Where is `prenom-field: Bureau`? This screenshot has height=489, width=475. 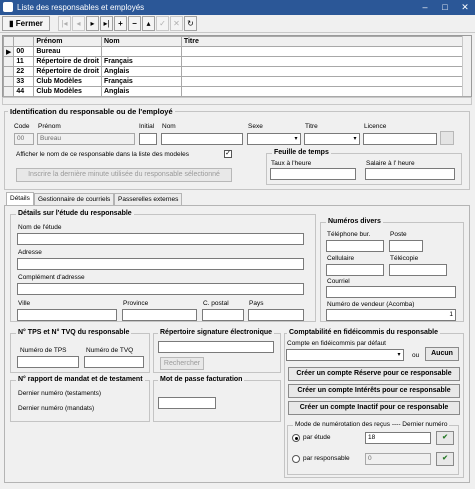 prenom-field: Bureau is located at coordinates (86, 139).